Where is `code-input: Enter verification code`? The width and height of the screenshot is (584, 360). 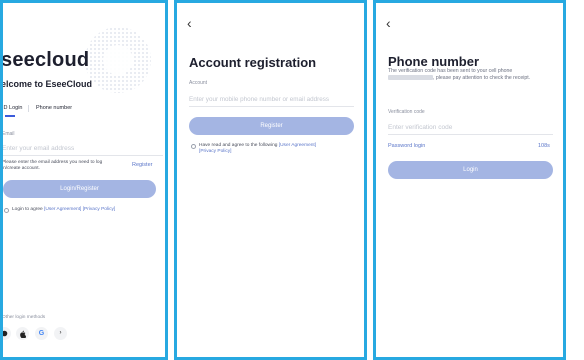
code-input: Enter verification code is located at coordinates (420, 127).